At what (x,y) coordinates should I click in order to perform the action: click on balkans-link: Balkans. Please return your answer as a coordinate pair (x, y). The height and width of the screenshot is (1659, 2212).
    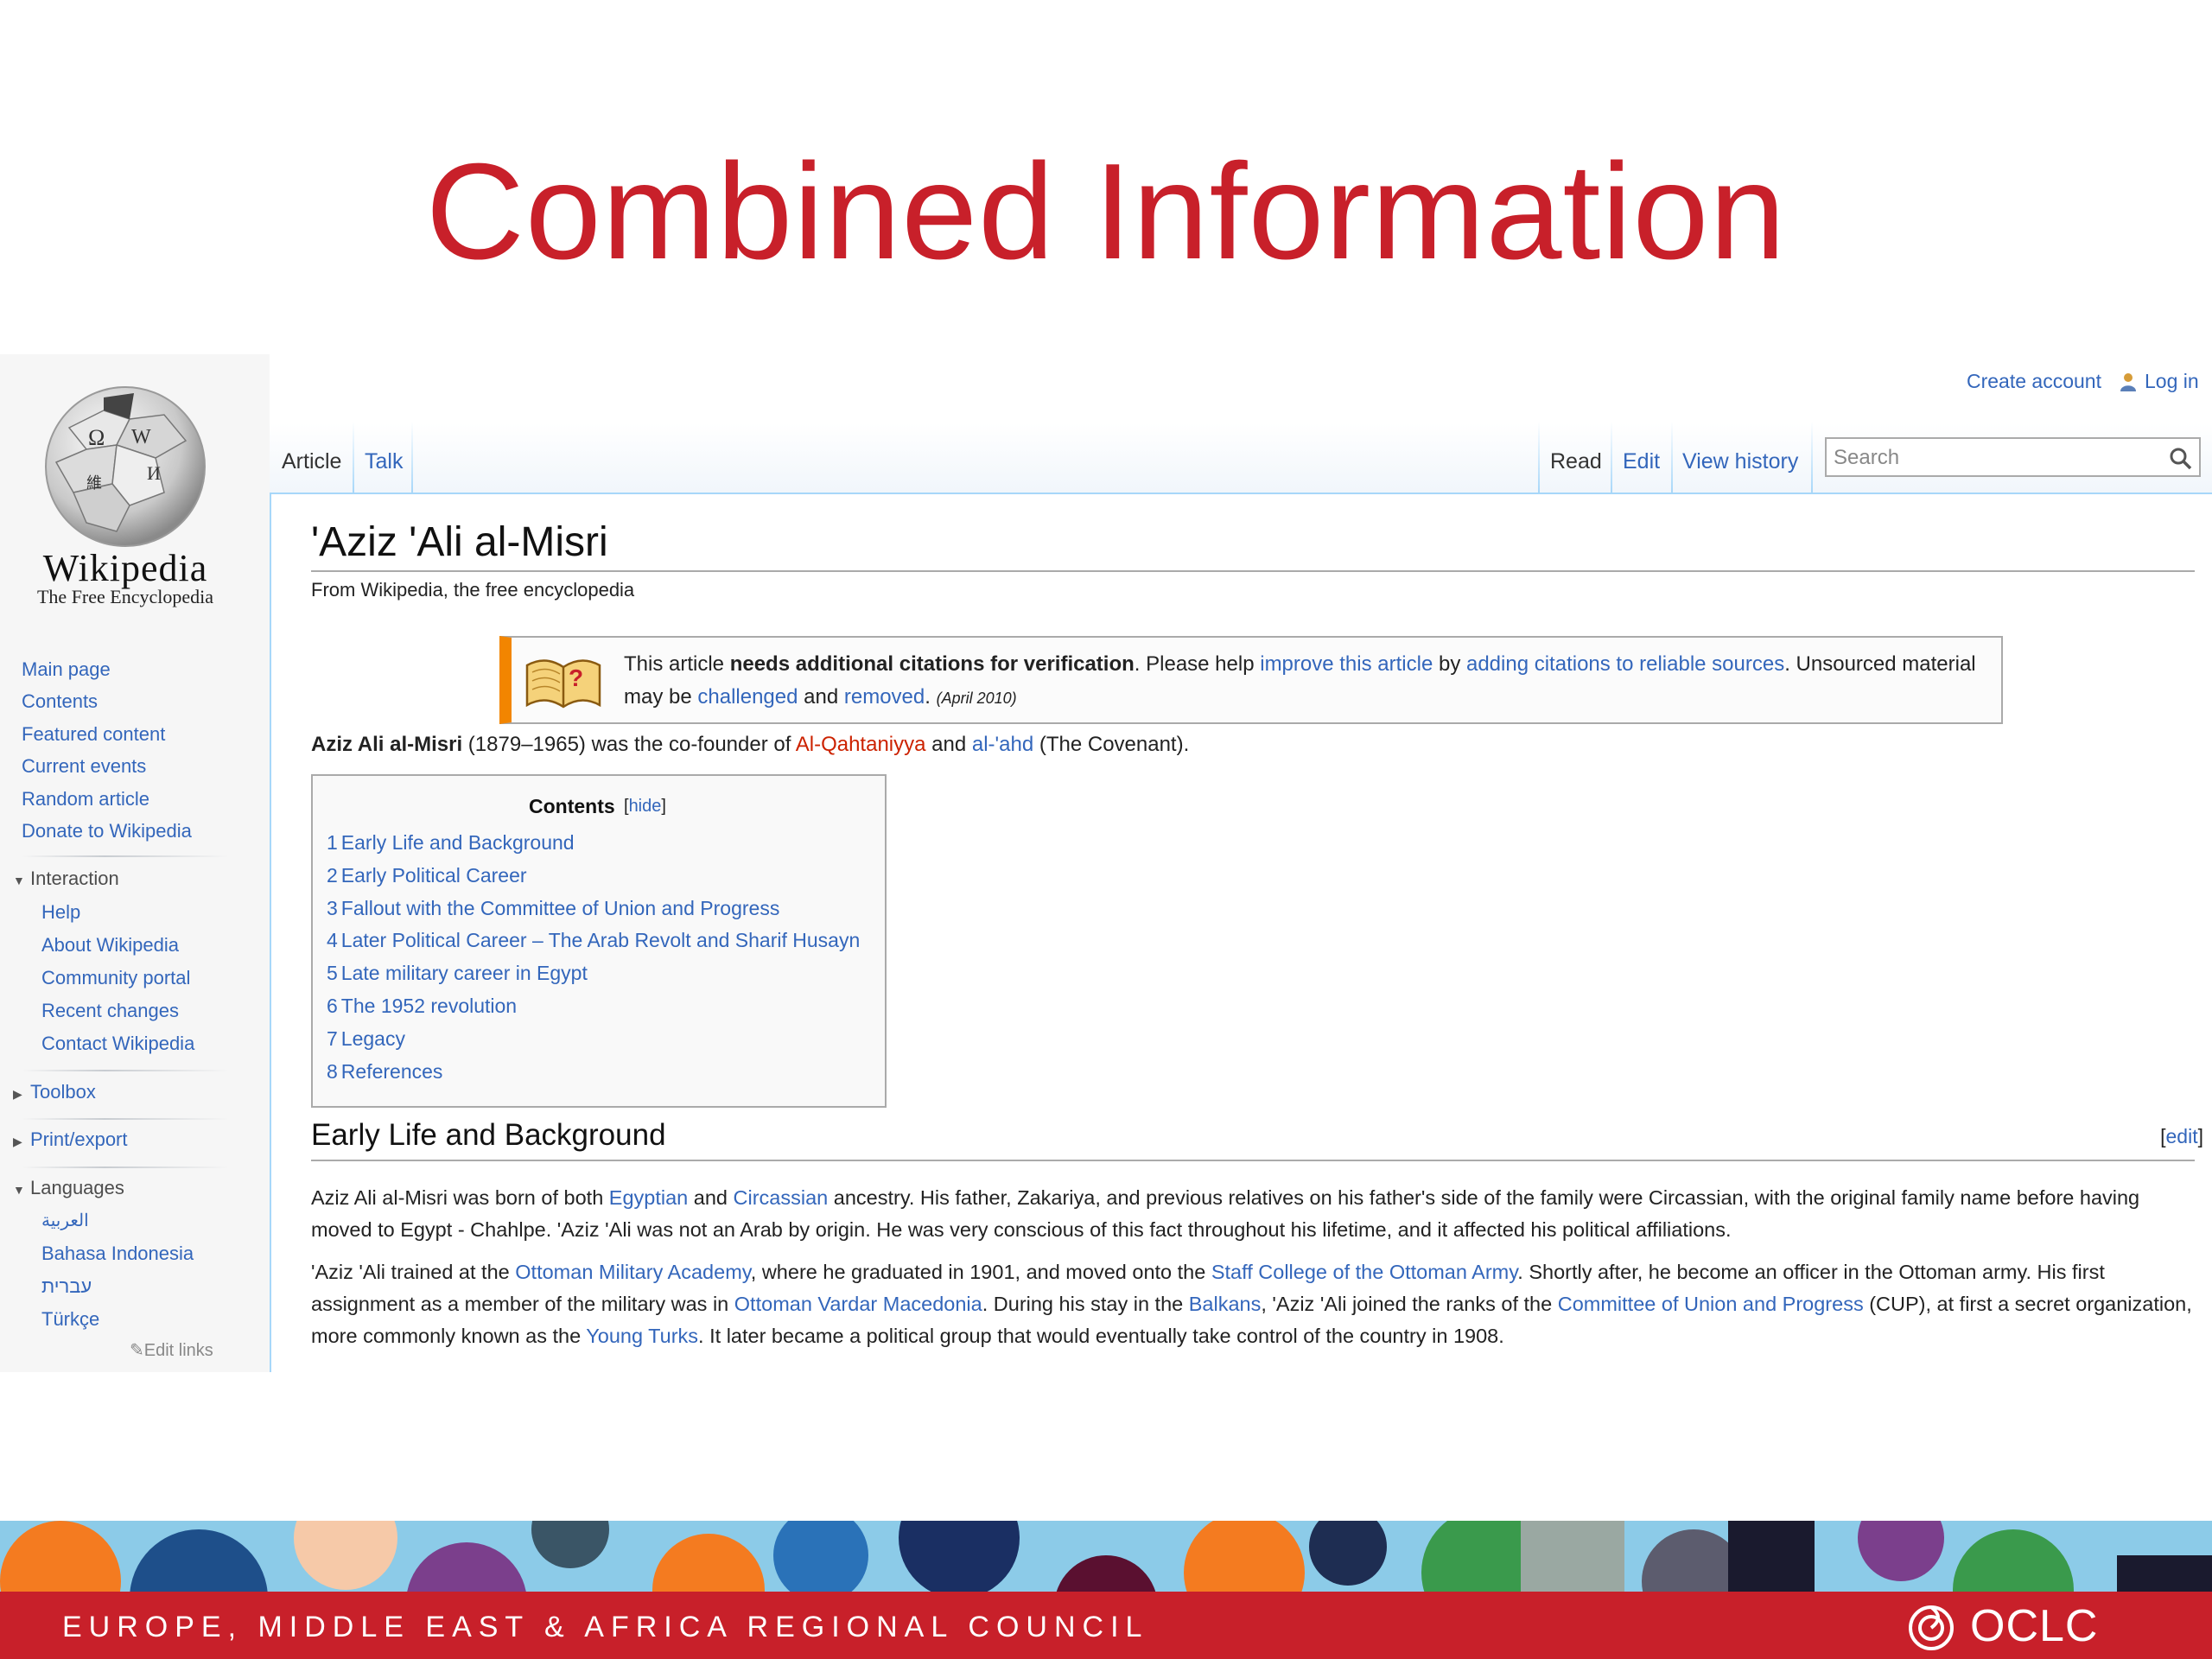
    Looking at the image, I should click on (1225, 1304).